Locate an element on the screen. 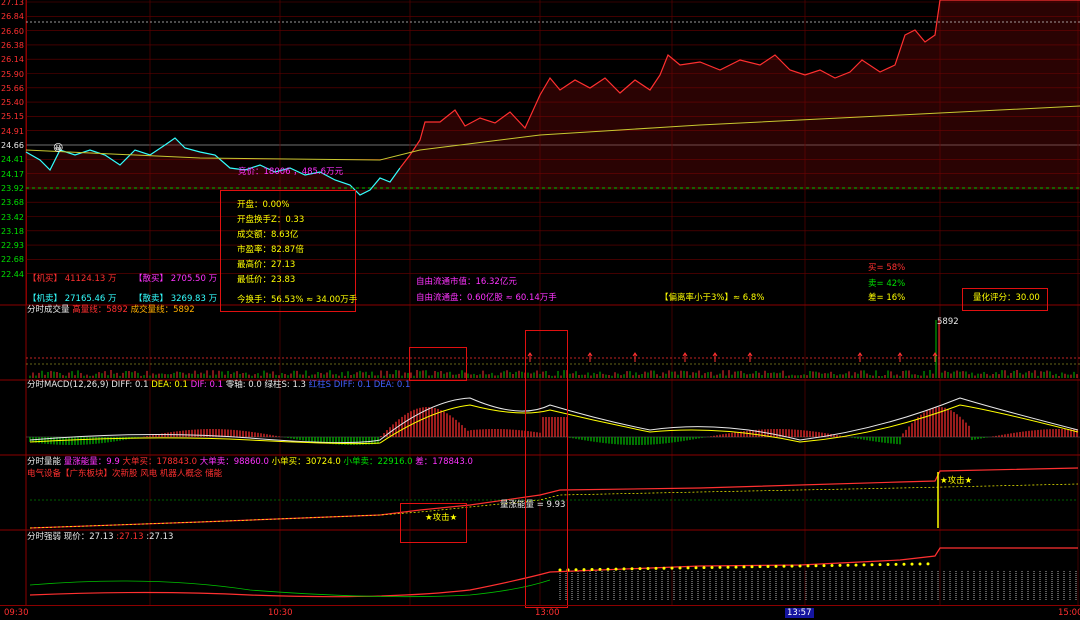 This screenshot has width=1080, height=620. sector-tags: 电气设备【广东板块】次新股 风电 机器人概念 储能 is located at coordinates (124, 474).